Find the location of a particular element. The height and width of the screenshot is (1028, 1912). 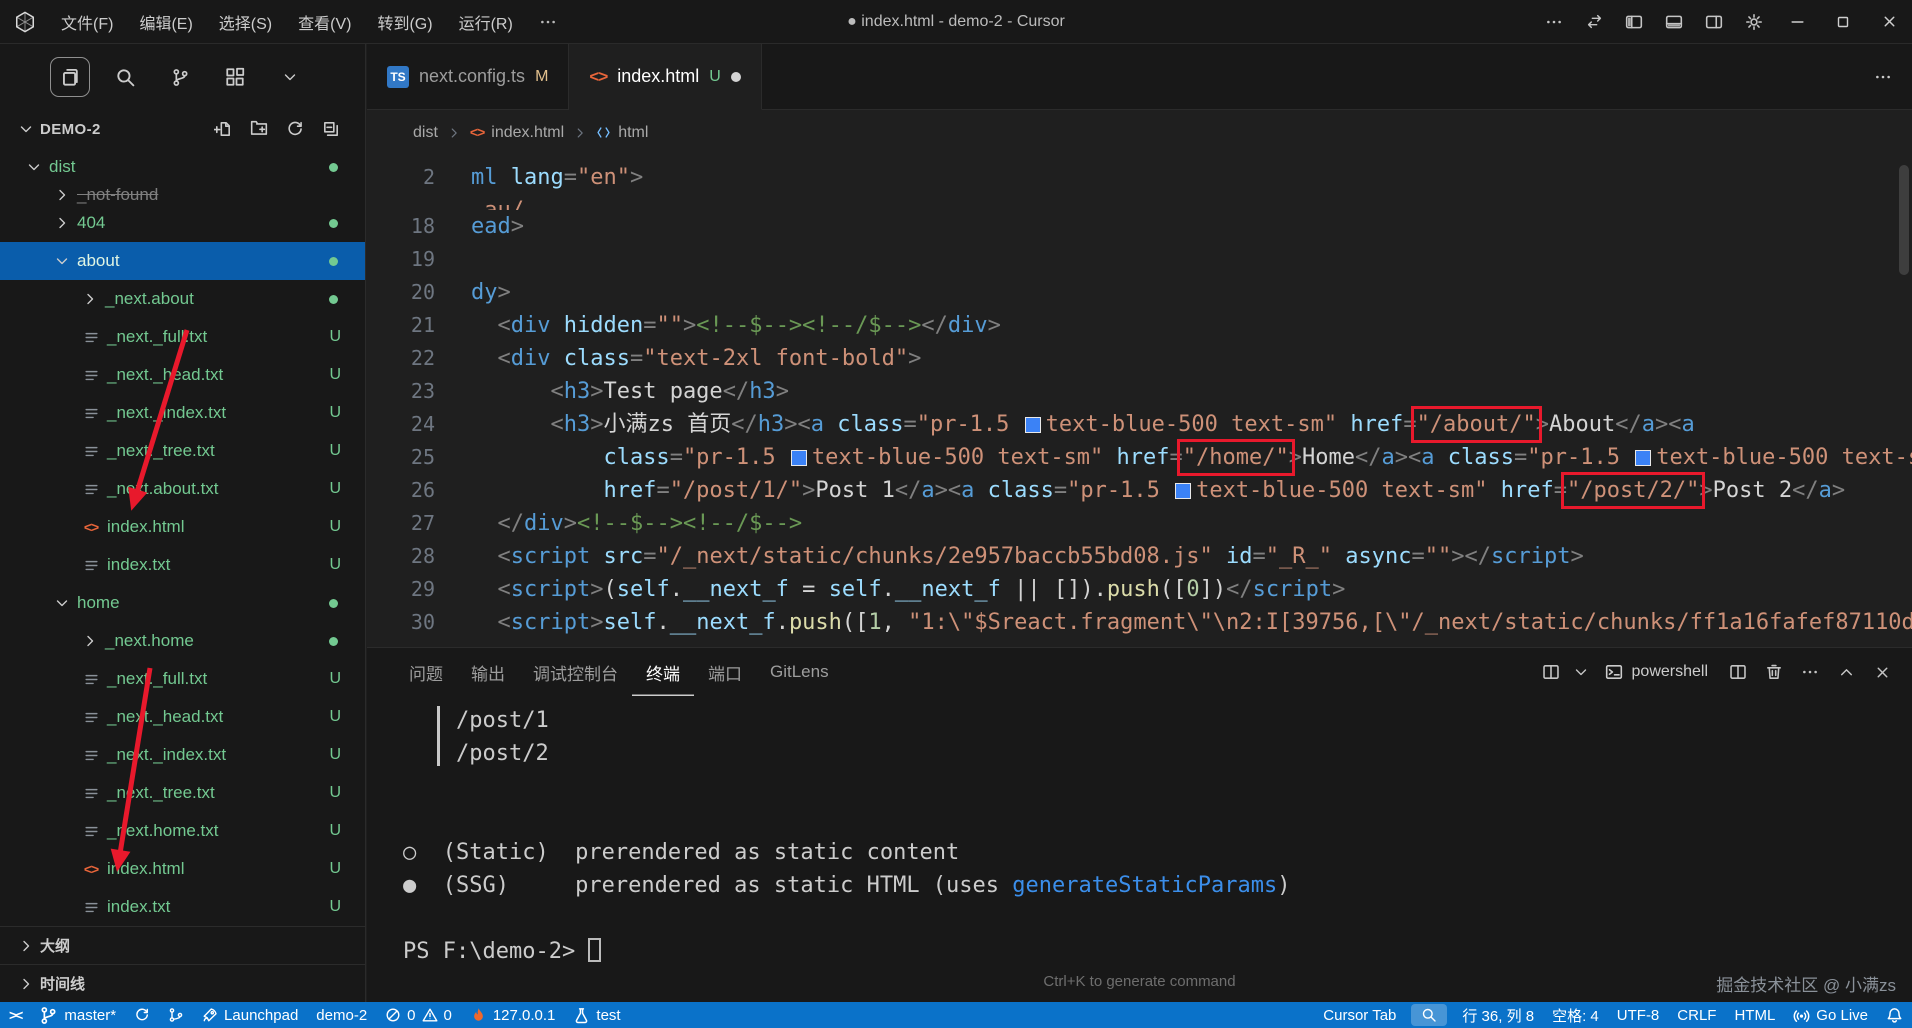

menu-bar: 文件(F) 编辑(E) 选择(S) 查看(V) 转到(G) 运行(R) is located at coordinates (309, 21).